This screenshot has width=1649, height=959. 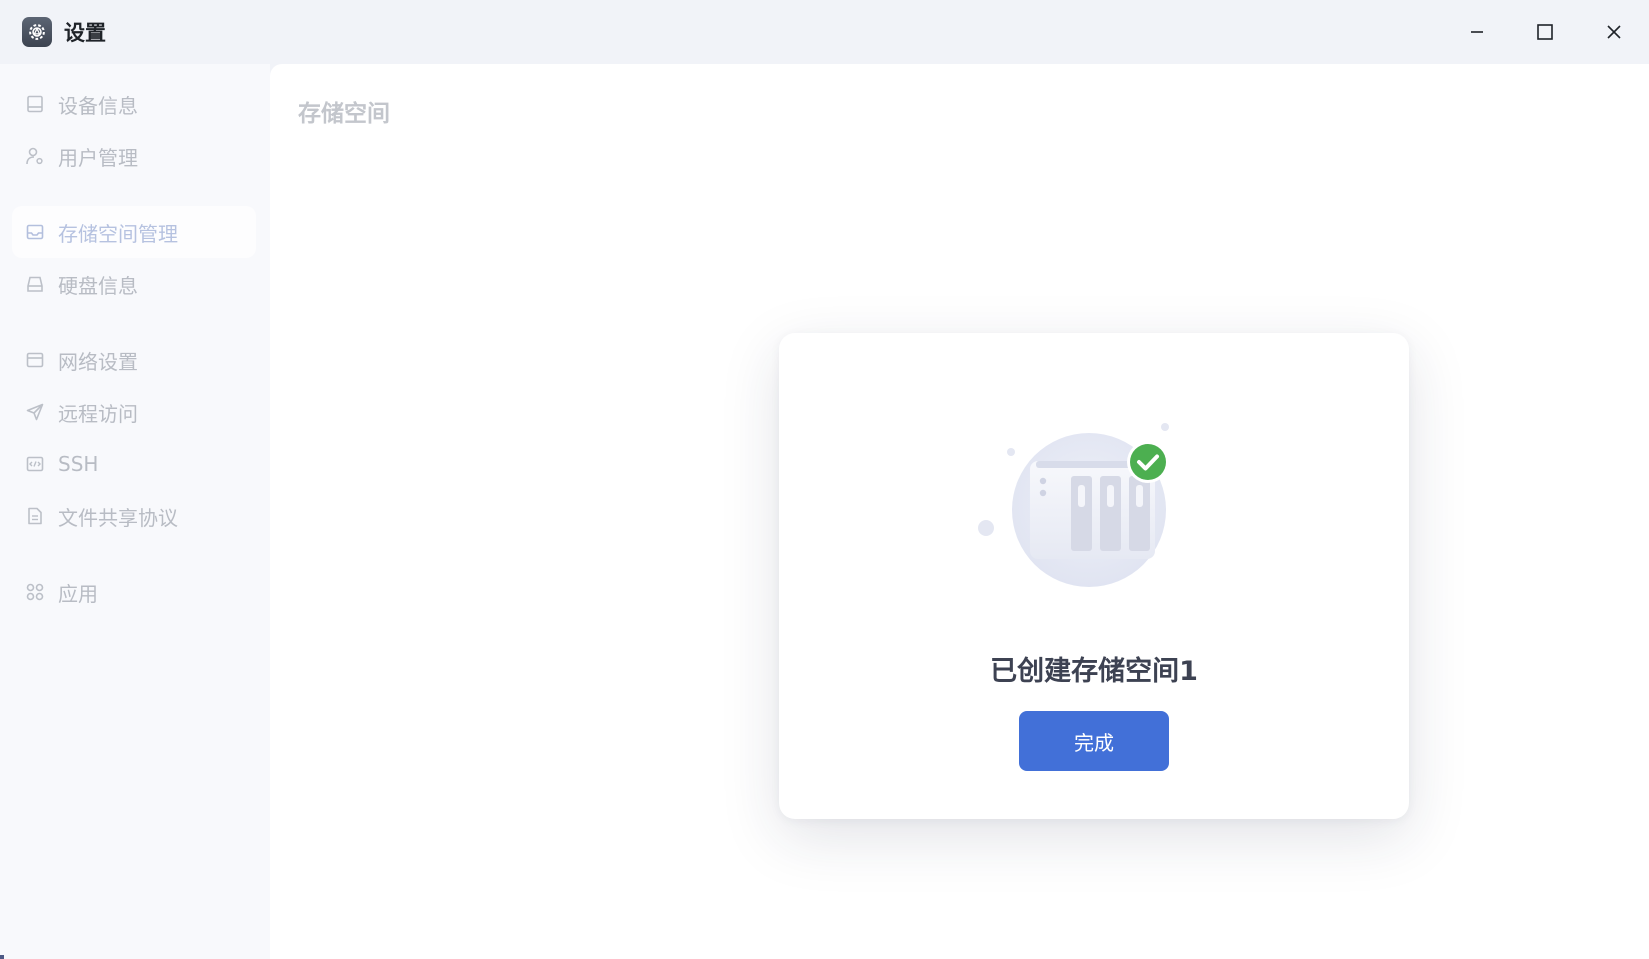 What do you see at coordinates (35, 104) in the screenshot?
I see `device-icon` at bounding box center [35, 104].